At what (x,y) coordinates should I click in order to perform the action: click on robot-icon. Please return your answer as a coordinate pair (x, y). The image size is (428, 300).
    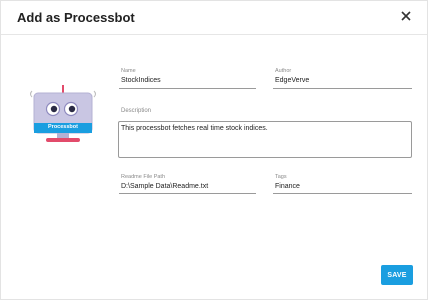
    Looking at the image, I should click on (63, 113).